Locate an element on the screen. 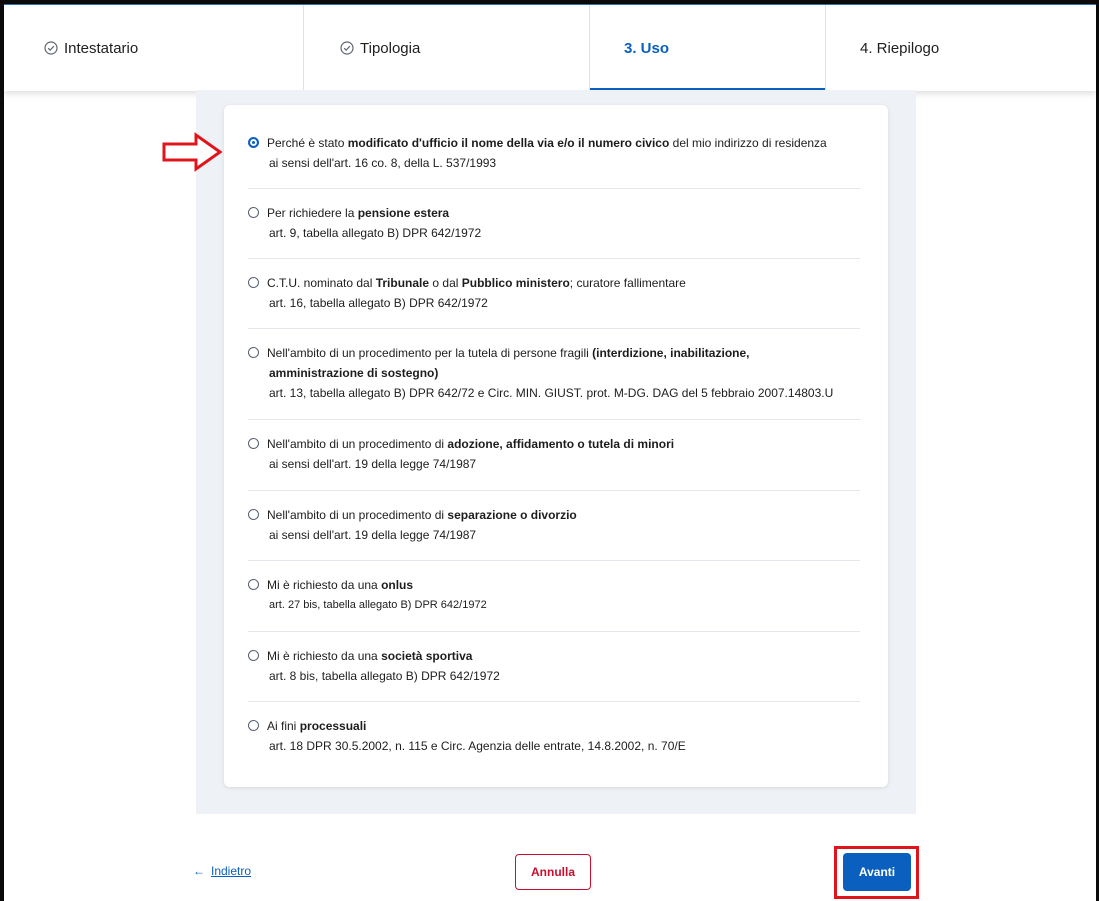  cancel-button: Annulla is located at coordinates (553, 872).